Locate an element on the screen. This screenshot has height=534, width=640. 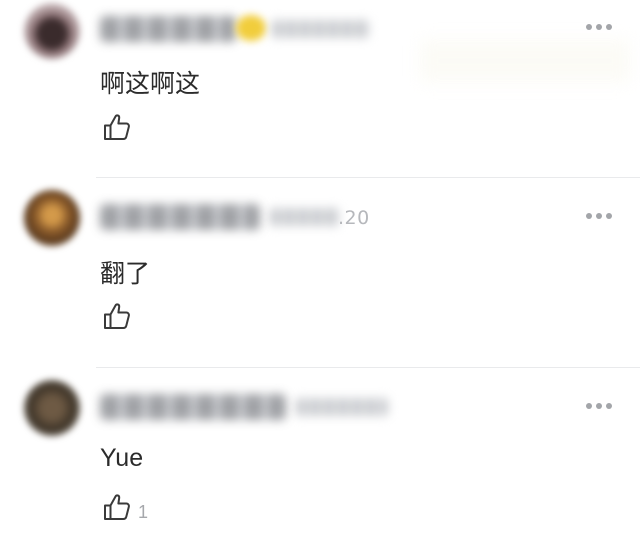
like-button: 1 is located at coordinates (125, 507).